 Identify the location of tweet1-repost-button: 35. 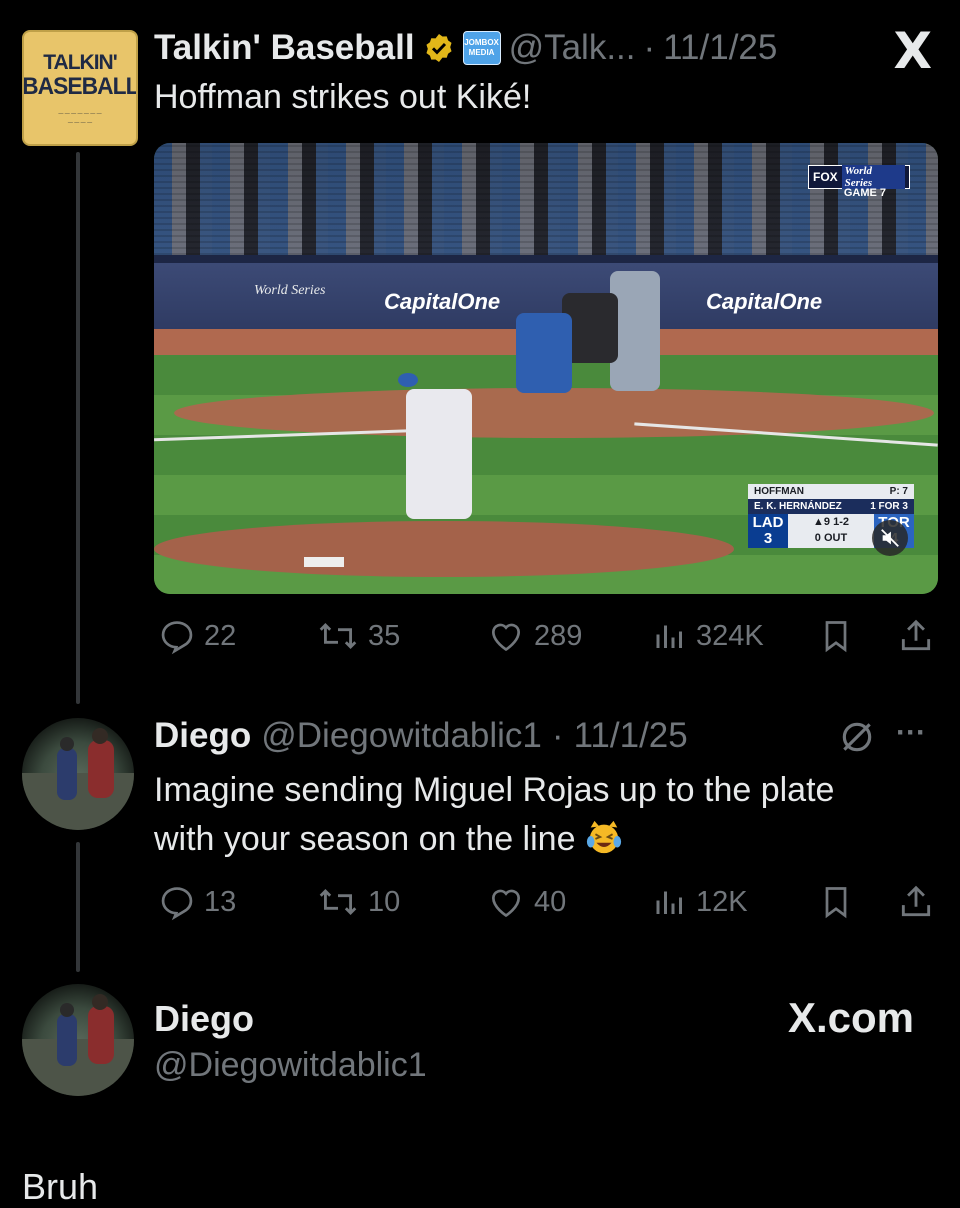
(358, 636).